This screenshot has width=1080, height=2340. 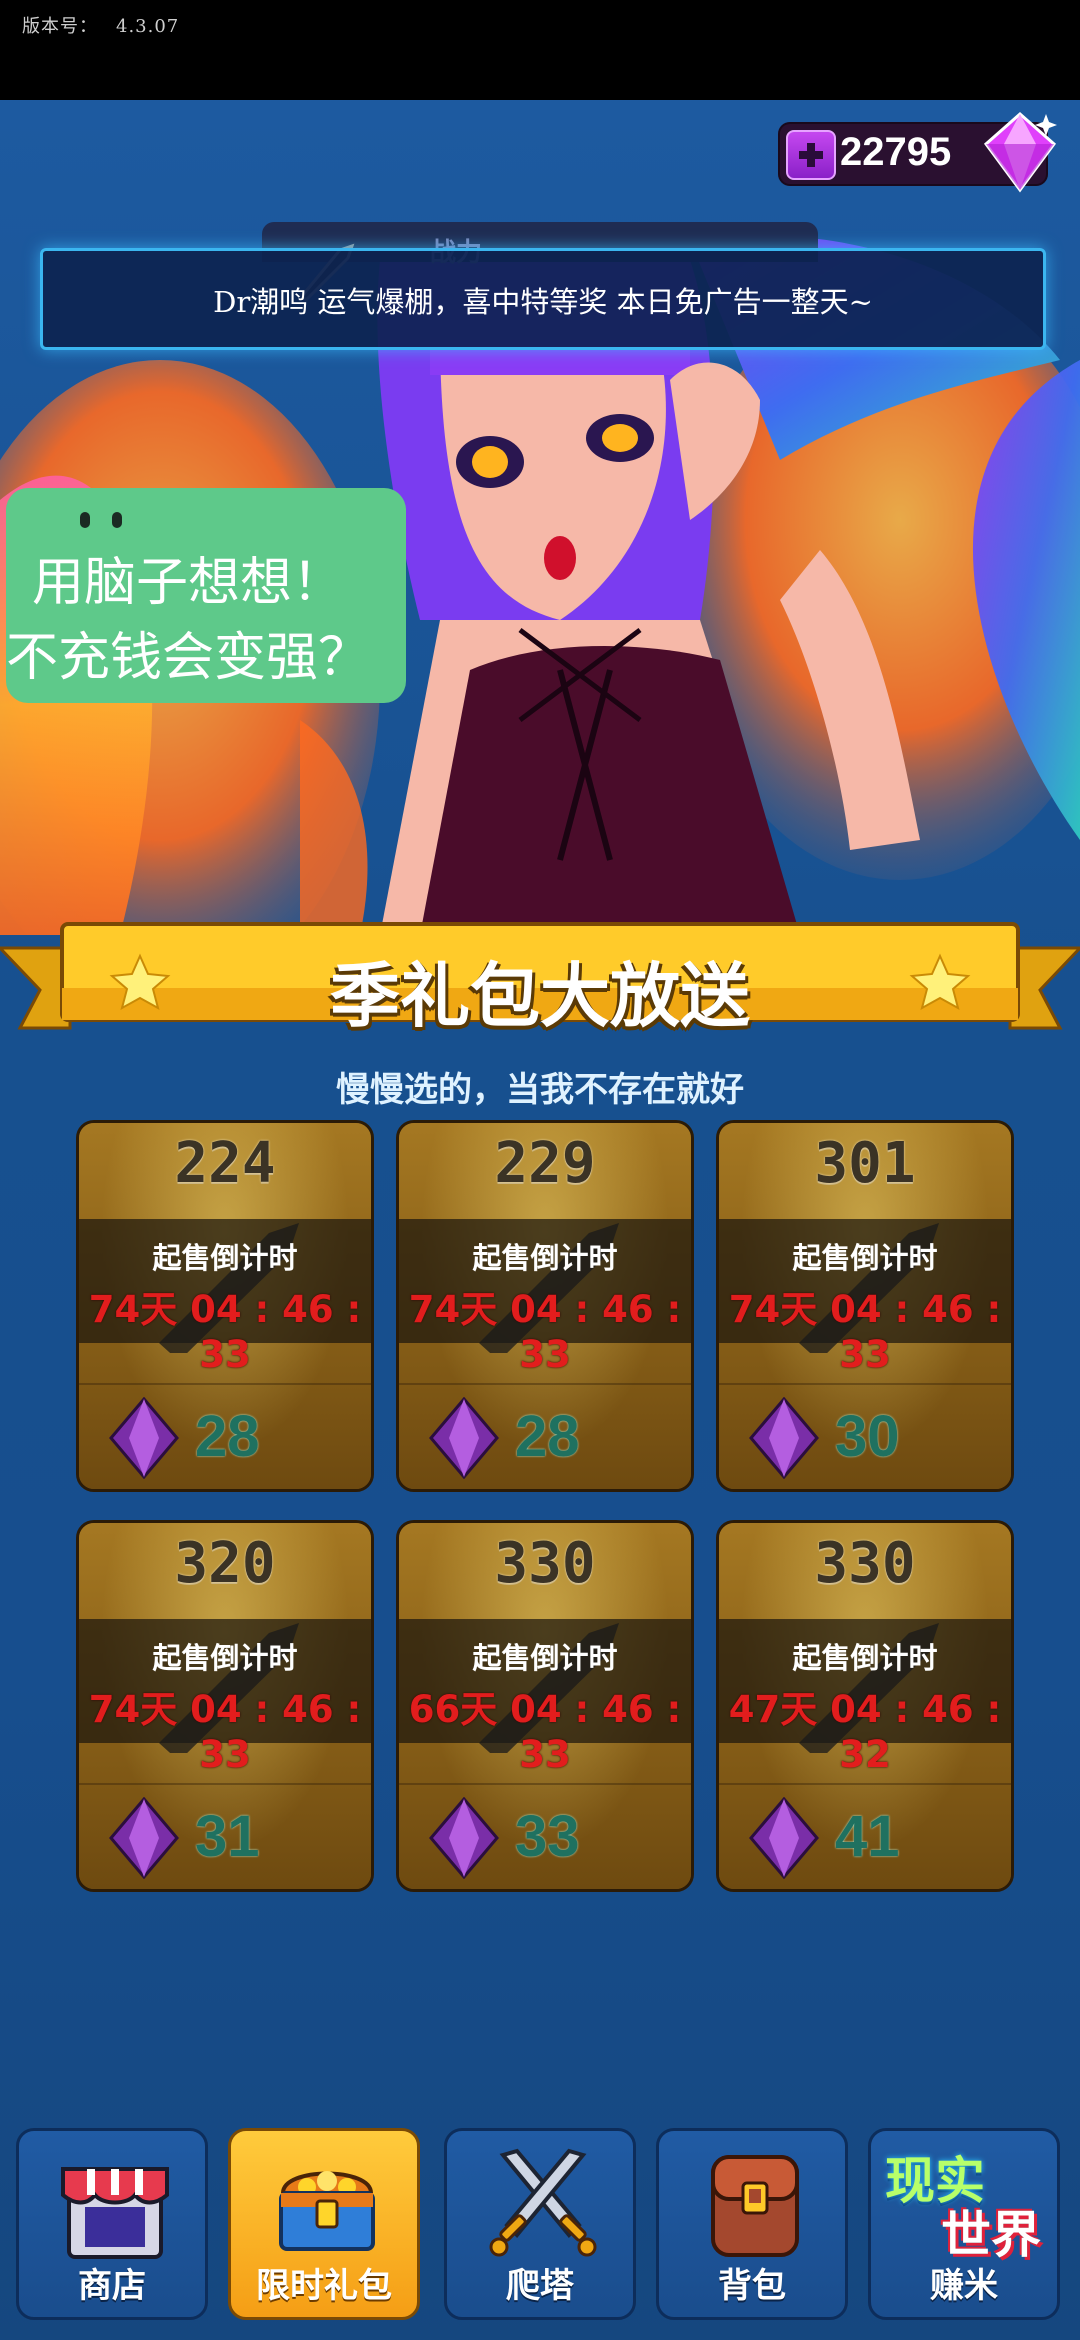 I want to click on banner-subtitle: 慢慢选的，当我不存在就好, so click(x=540, y=1090).